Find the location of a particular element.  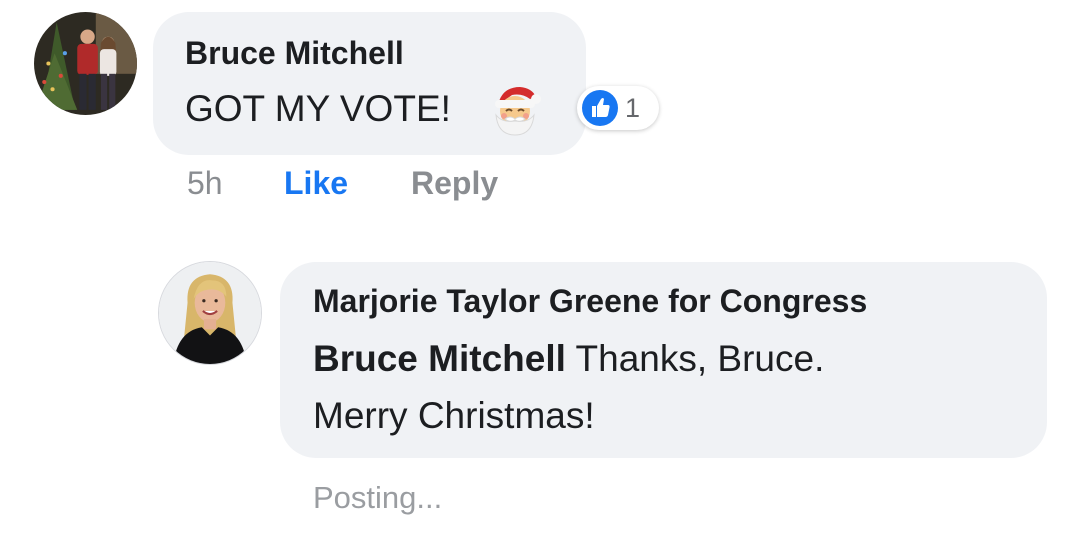

replier-avatar is located at coordinates (210, 313).